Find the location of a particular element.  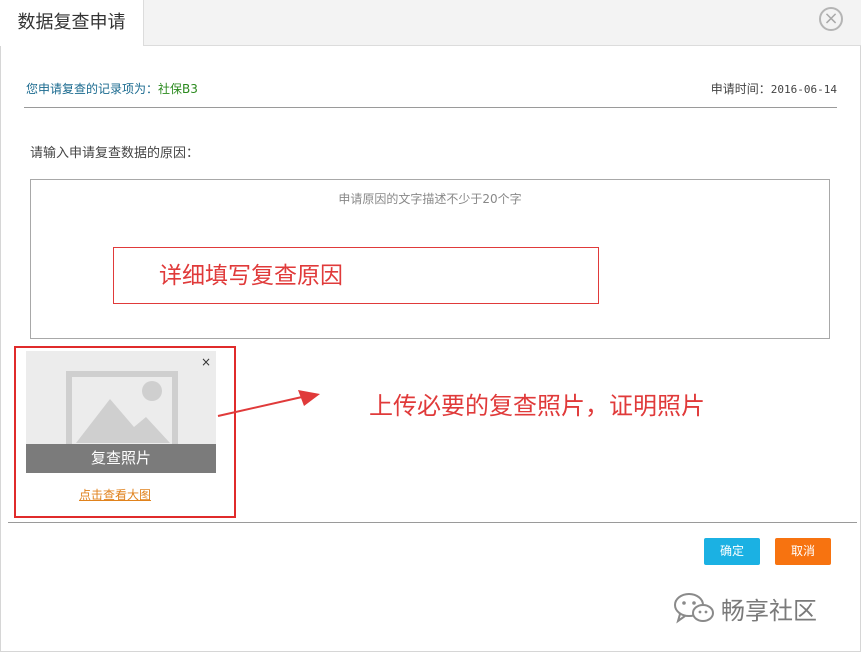

record-label: 您申请复查的记录项为： is located at coordinates (92, 89).